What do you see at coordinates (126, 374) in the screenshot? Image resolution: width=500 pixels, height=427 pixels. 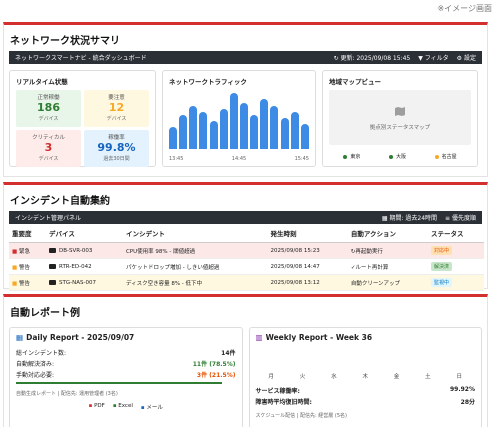 I see `report-row: 手動対応必要: 3件 (21.5%)` at bounding box center [126, 374].